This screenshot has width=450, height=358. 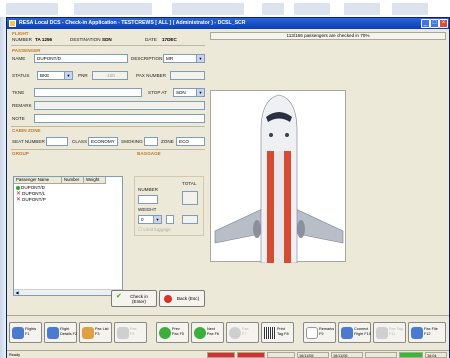 I want to click on bag-total-label: TOTAL, so click(x=189, y=183).